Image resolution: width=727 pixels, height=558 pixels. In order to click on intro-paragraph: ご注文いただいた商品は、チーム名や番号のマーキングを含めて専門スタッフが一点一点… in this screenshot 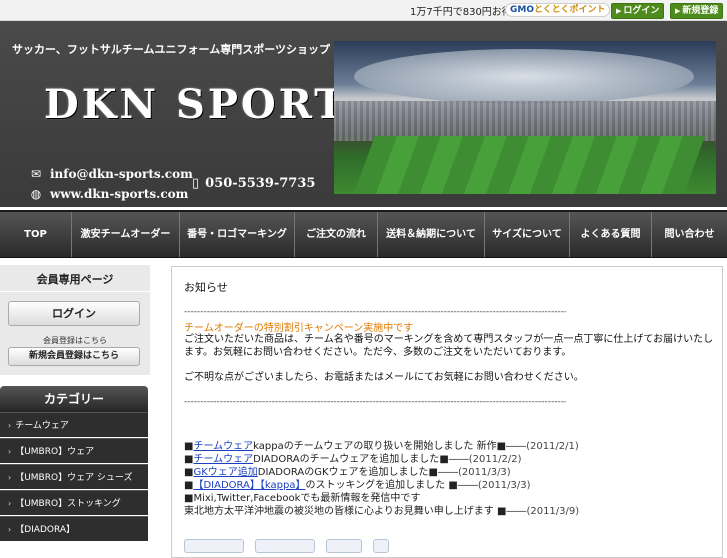, I will do `click(449, 346)`.